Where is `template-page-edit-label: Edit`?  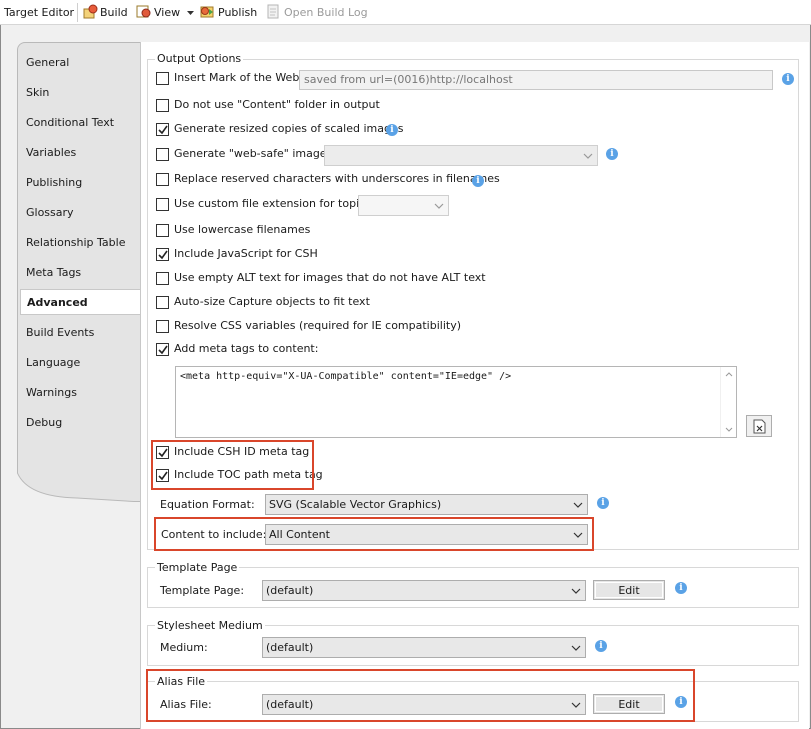 template-page-edit-label: Edit is located at coordinates (629, 590).